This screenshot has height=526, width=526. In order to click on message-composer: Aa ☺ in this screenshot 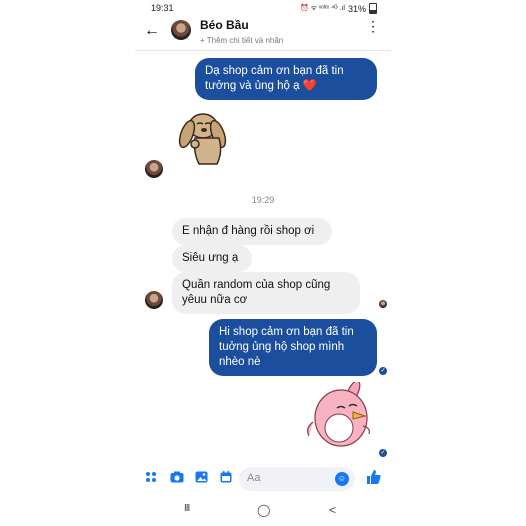, I will do `click(263, 479)`.